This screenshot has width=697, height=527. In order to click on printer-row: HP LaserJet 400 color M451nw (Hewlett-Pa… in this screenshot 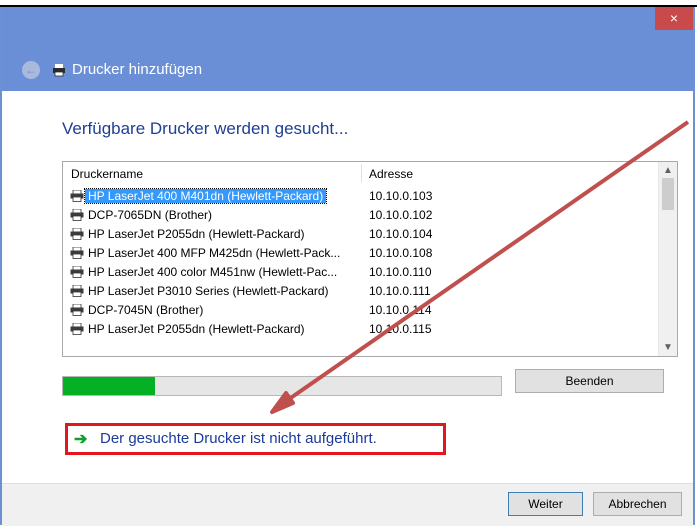, I will do `click(361, 272)`.